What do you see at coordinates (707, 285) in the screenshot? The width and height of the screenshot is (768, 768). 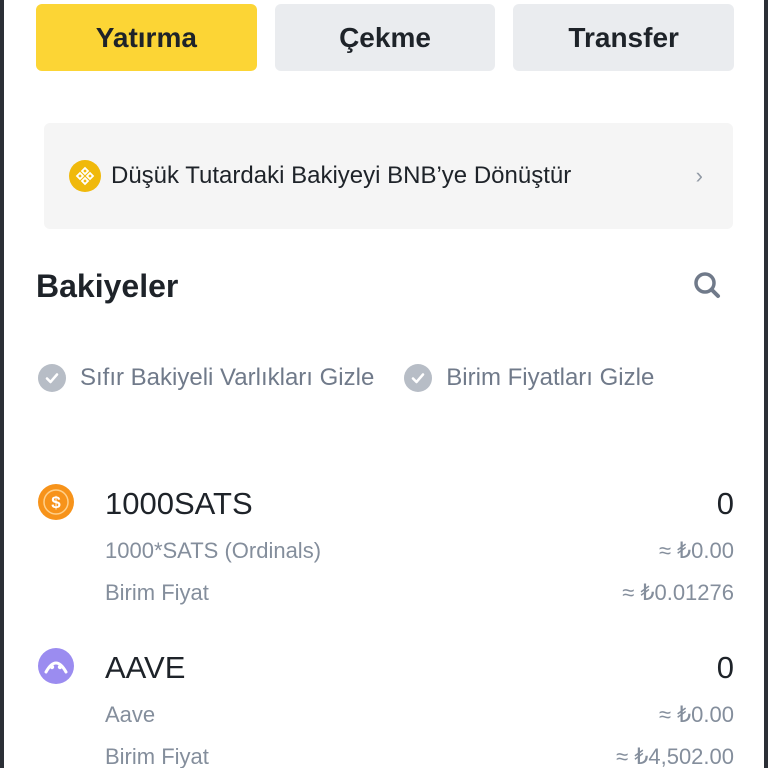 I see `search-icon` at bounding box center [707, 285].